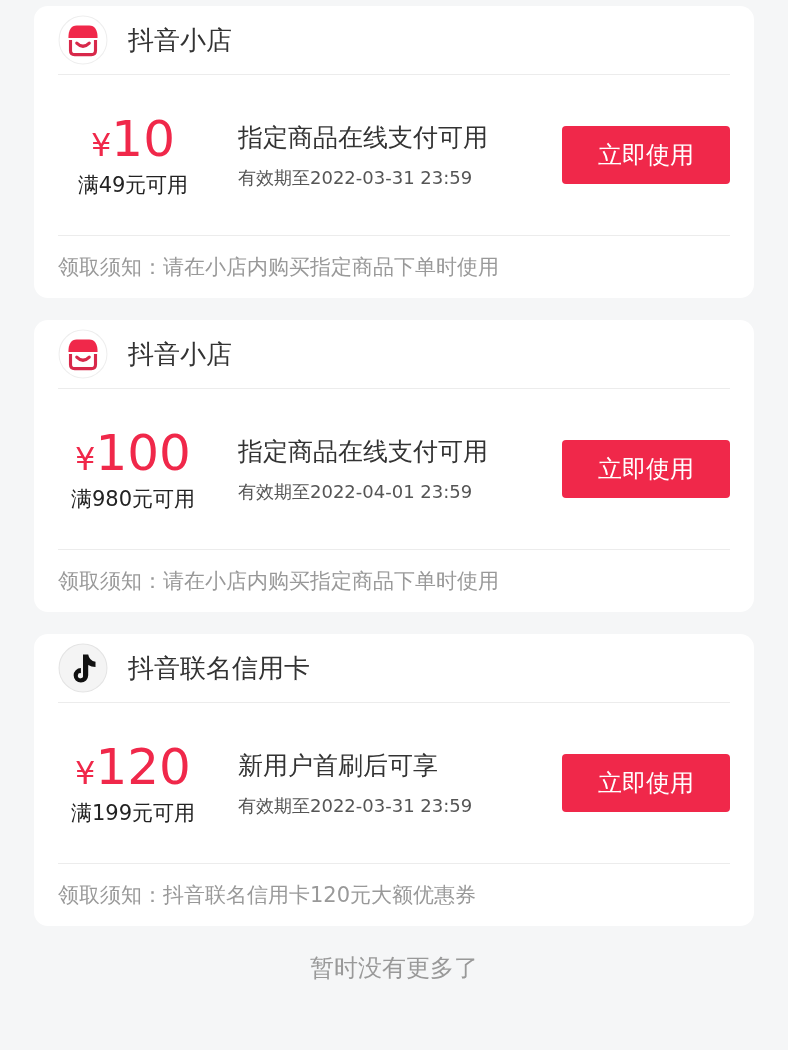 This screenshot has height=1050, width=788. I want to click on coupon-title: 新用户首刷后可享, so click(338, 765).